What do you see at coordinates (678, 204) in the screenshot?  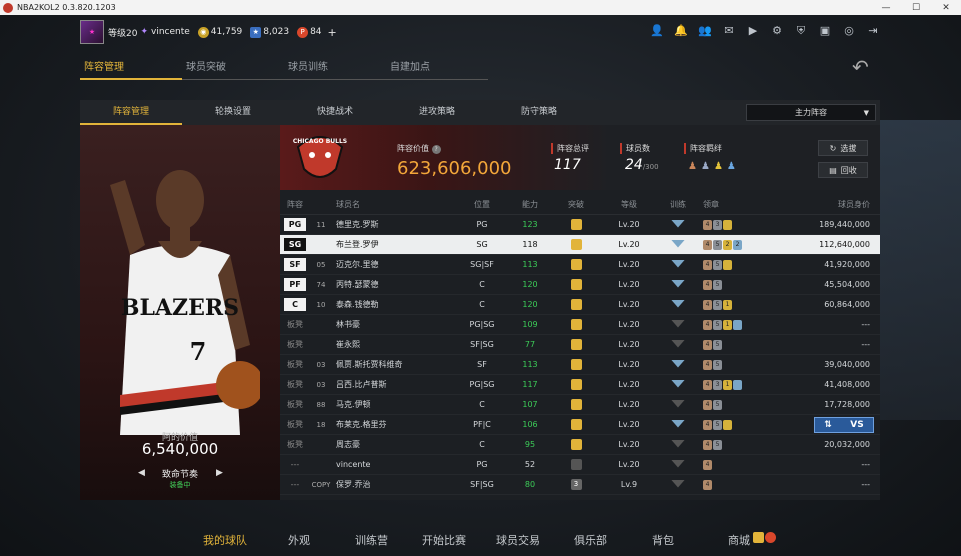 I see `header-training: 训练` at bounding box center [678, 204].